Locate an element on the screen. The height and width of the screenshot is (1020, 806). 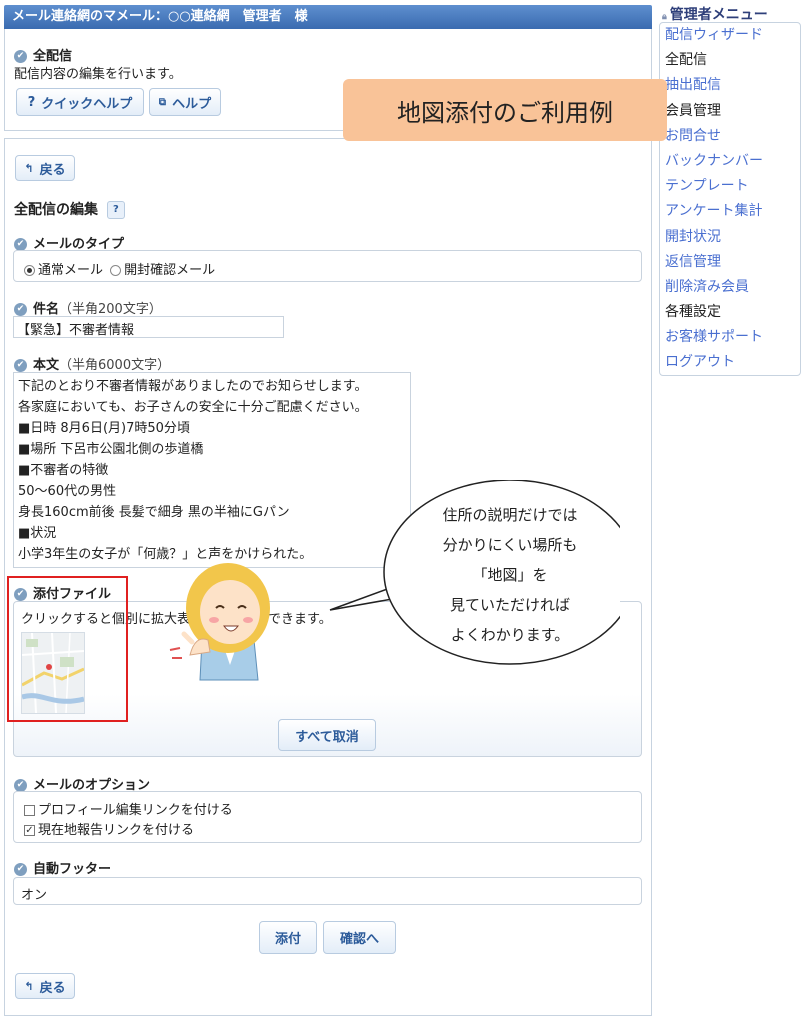
sidebar-item-all-delivery: 全配信 is located at coordinates (686, 60).